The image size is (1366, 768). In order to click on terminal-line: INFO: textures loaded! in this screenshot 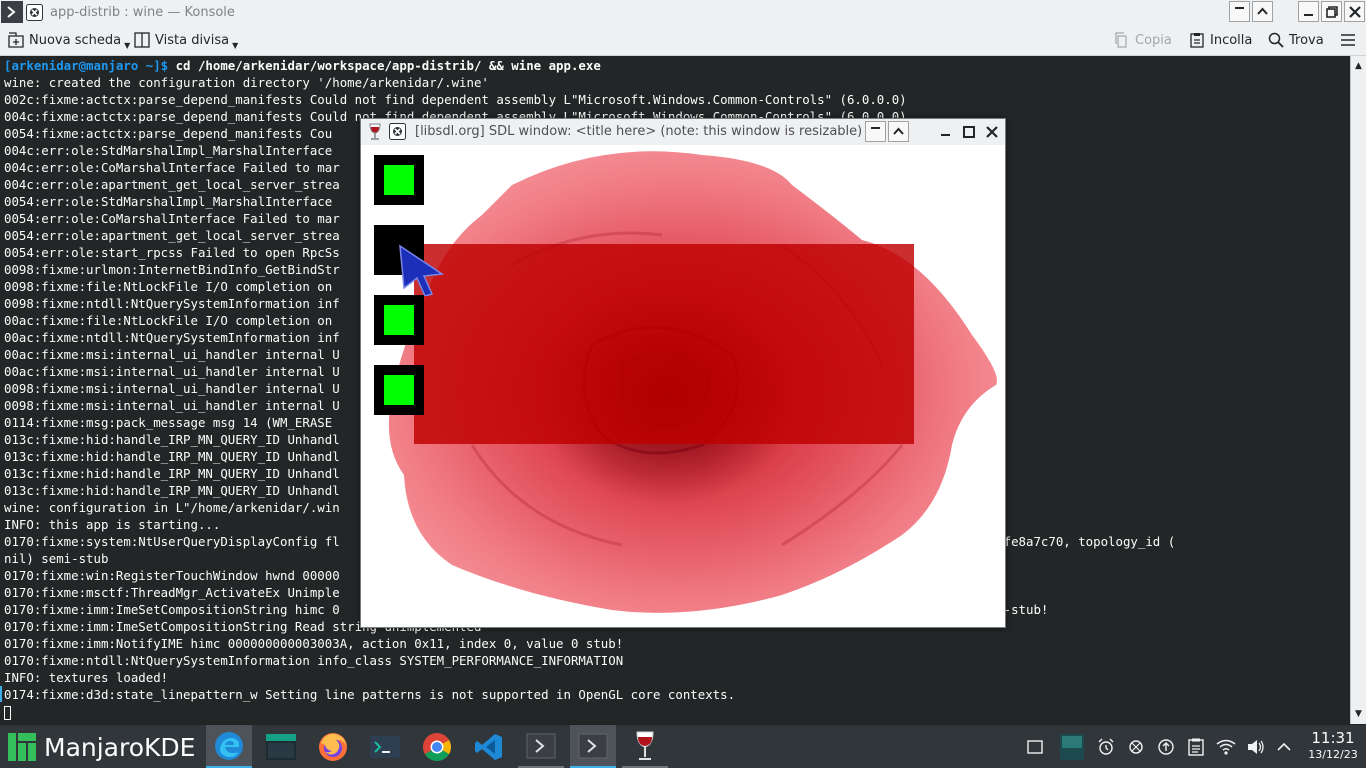, I will do `click(86, 677)`.